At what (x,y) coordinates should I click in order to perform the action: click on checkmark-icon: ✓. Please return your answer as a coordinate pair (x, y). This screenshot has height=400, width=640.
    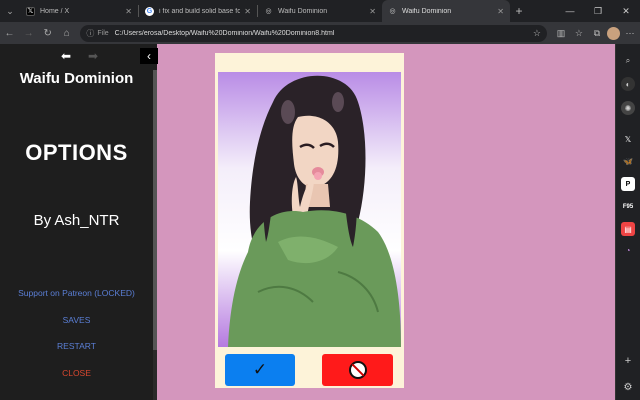
    Looking at the image, I should click on (260, 369).